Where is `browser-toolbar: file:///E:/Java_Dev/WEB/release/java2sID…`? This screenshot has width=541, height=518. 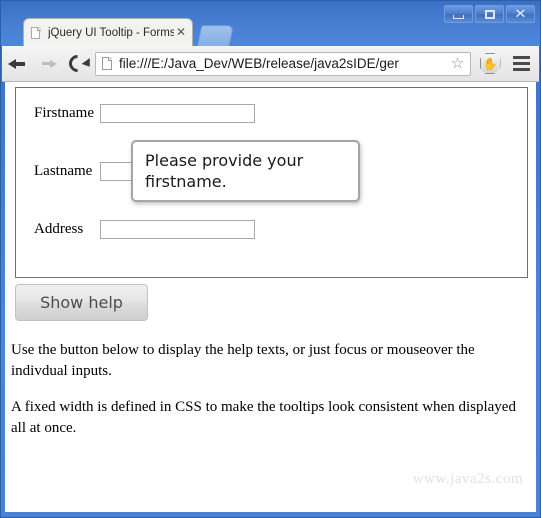
browser-toolbar: file:///E:/Java_Dev/WEB/release/java2sID… is located at coordinates (270, 64).